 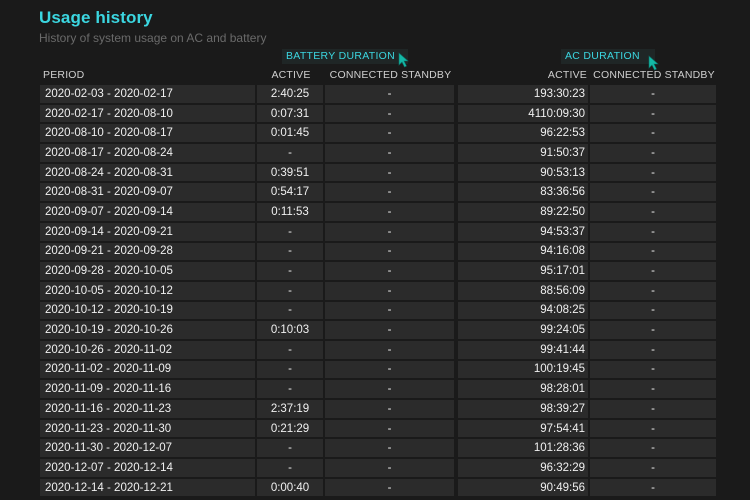 I want to click on table-row: 2020-09-14 - 2020-09-21- -94:53:37-, so click(x=379, y=231).